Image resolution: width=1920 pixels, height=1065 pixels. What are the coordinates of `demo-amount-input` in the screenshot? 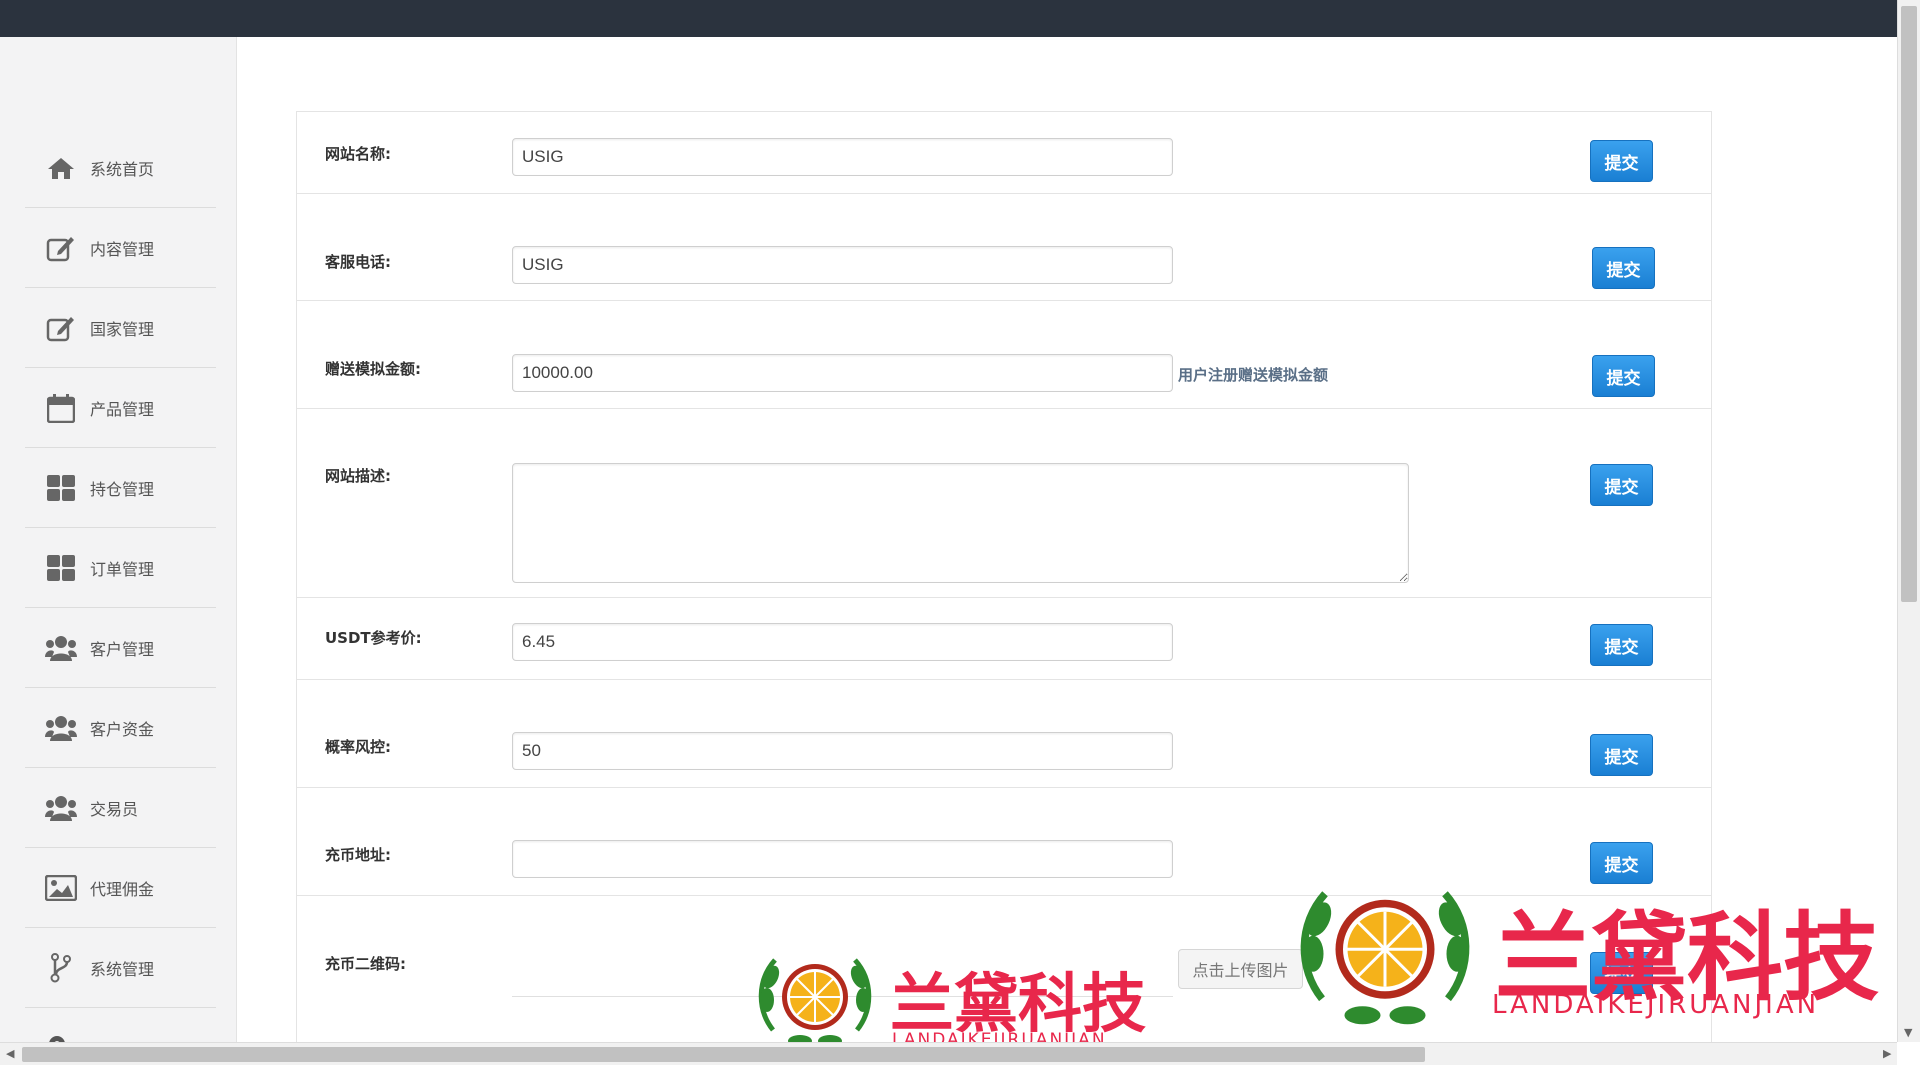 It's located at (842, 373).